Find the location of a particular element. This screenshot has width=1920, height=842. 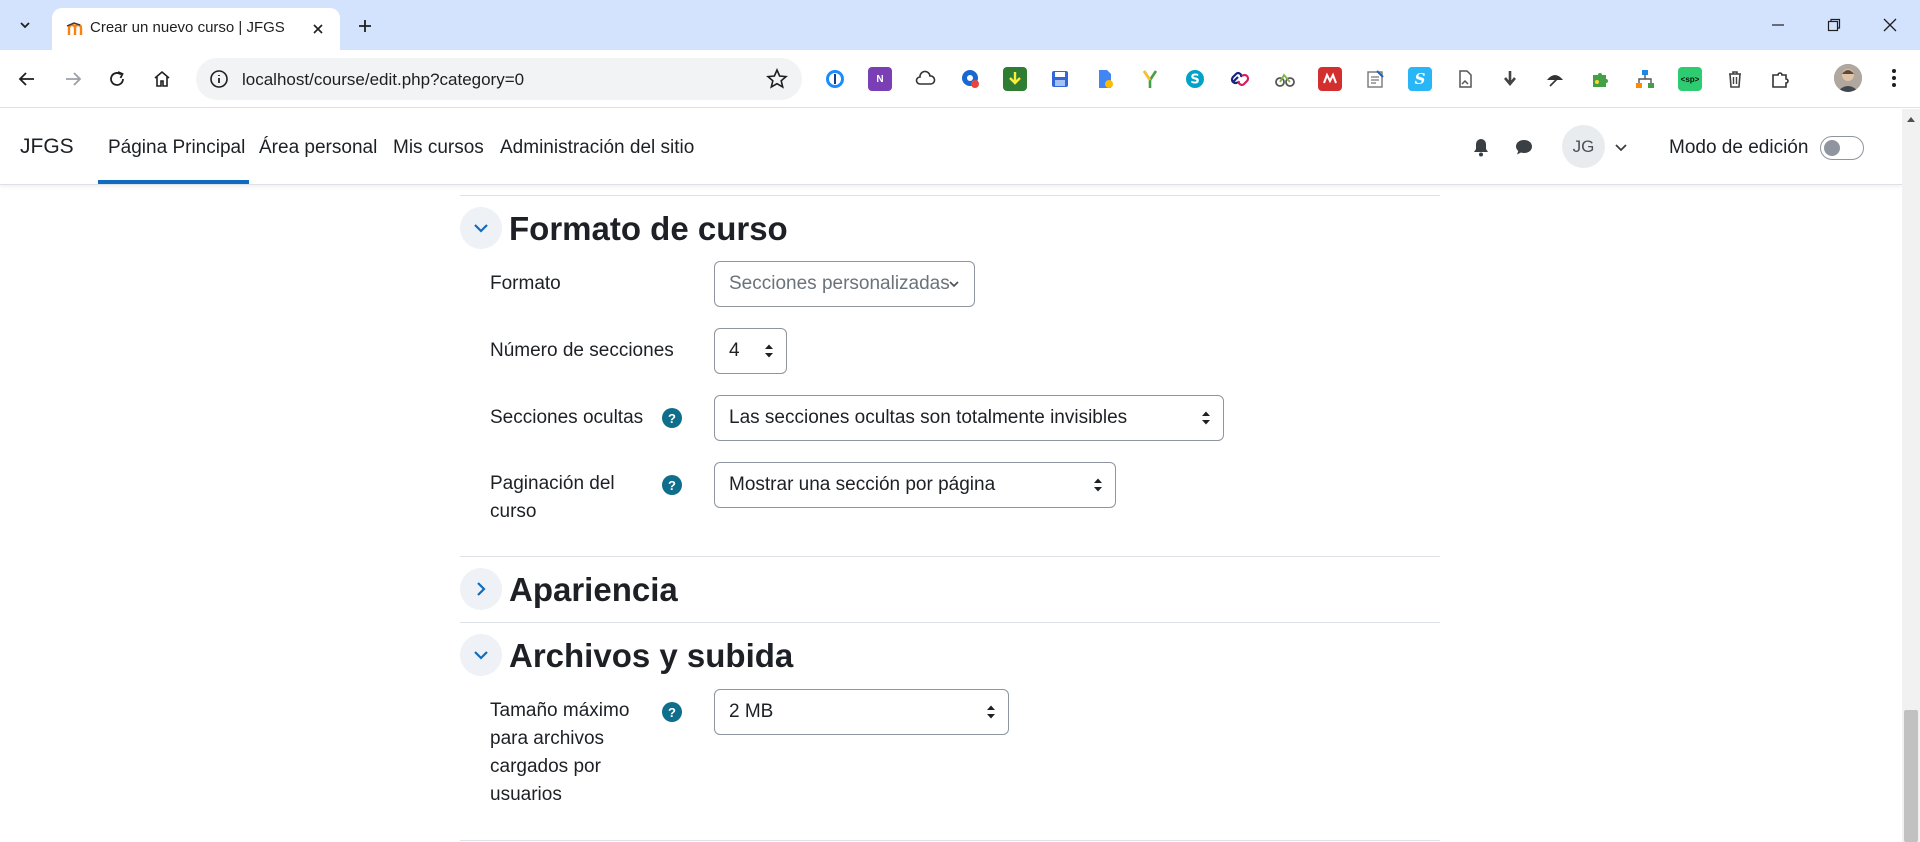

minimize-button is located at coordinates (1778, 25).